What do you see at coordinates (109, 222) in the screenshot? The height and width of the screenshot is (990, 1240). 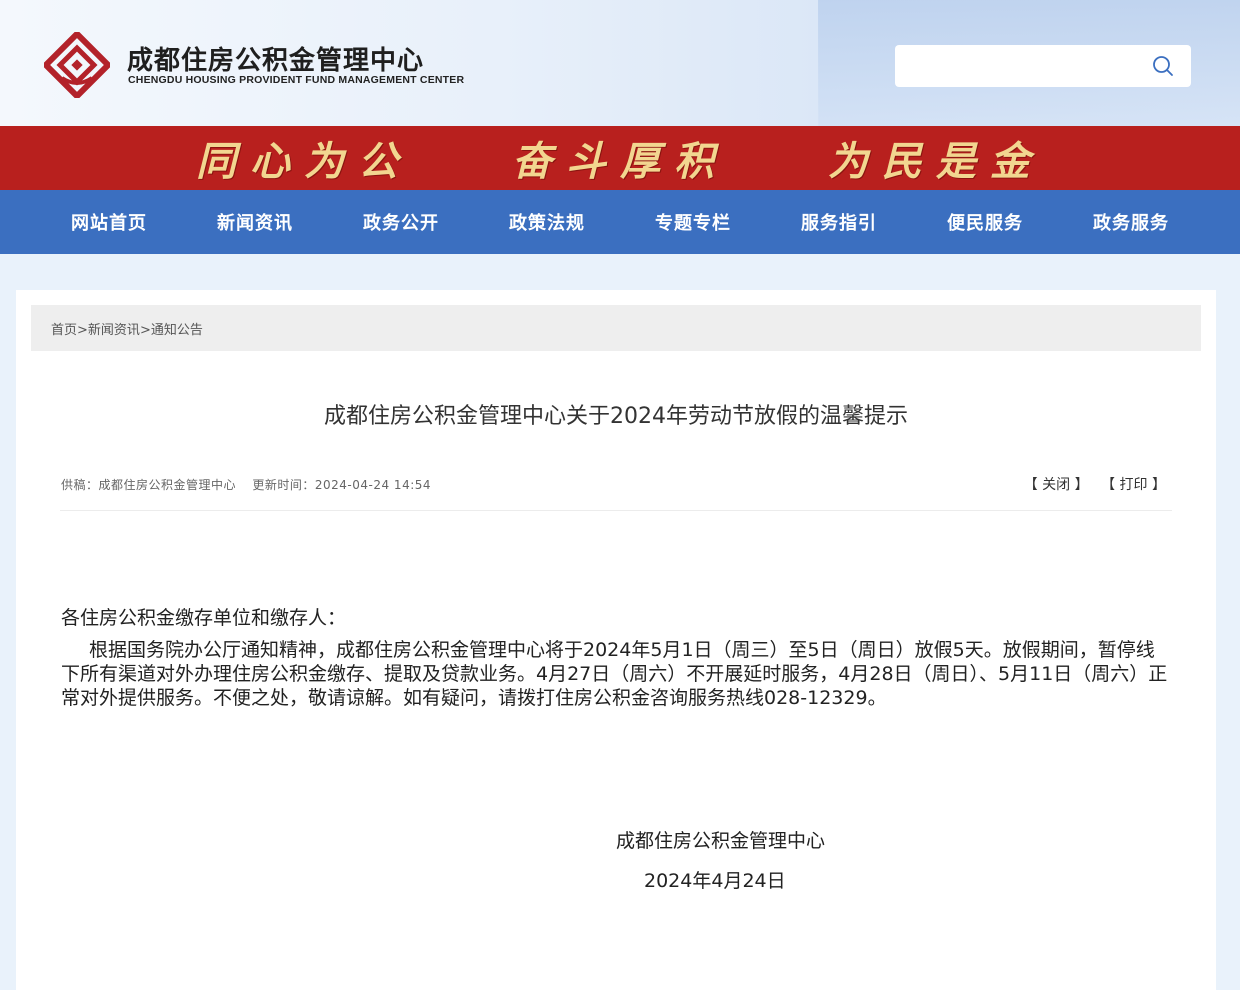 I see `nav-item-home: 网站首页` at bounding box center [109, 222].